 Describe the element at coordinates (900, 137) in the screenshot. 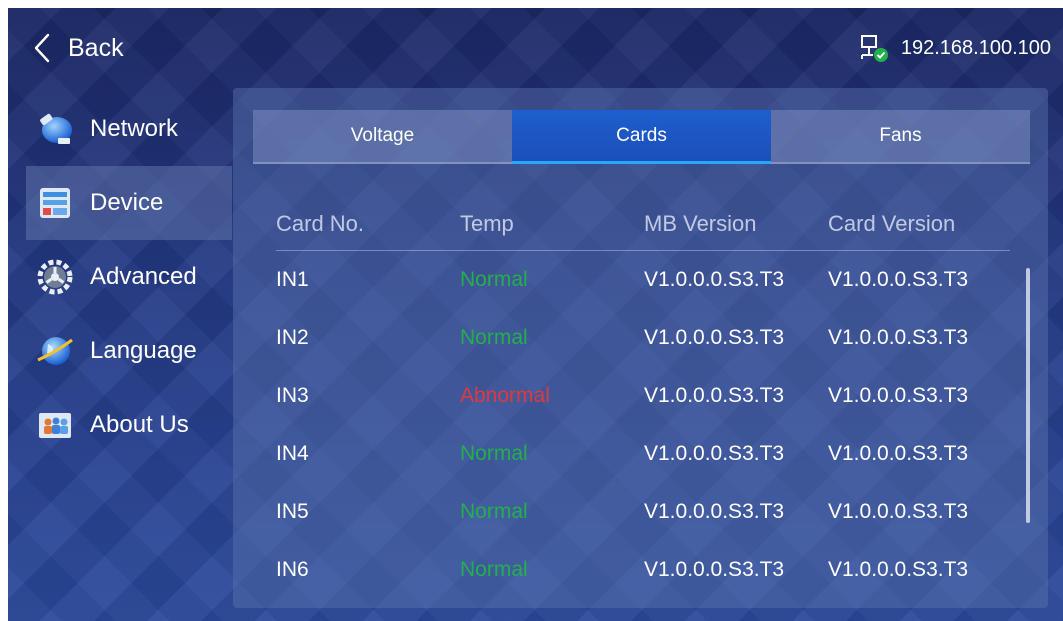

I see `tab-fans: Fans` at that location.